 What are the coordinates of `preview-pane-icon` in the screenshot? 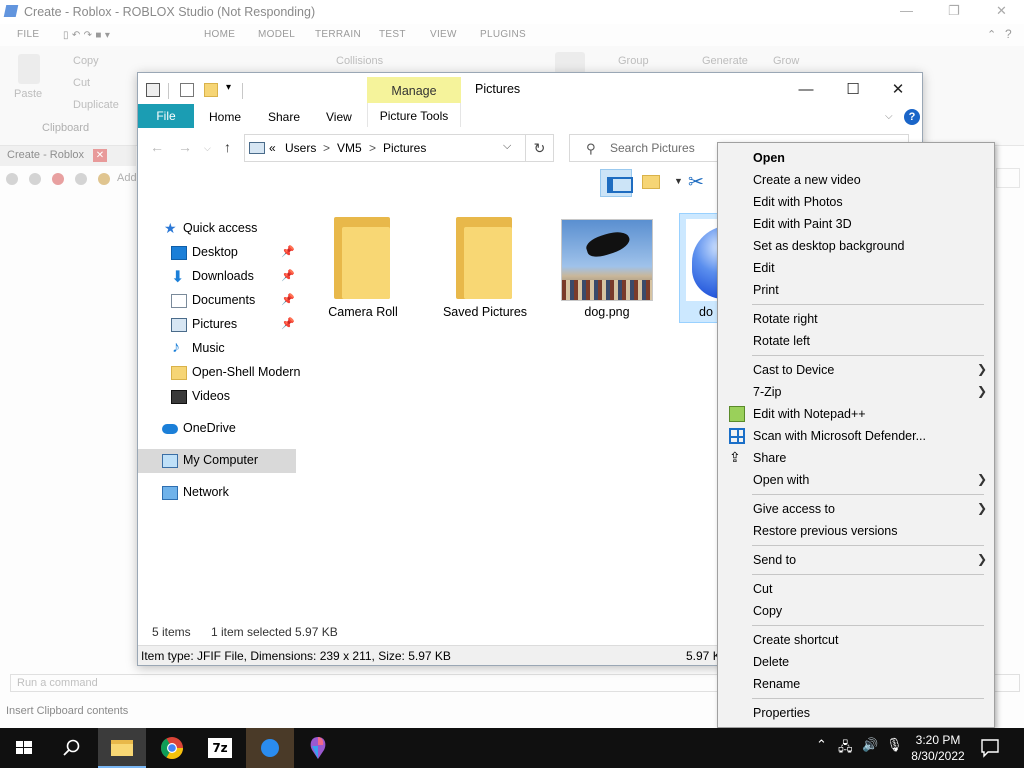 It's located at (616, 183).